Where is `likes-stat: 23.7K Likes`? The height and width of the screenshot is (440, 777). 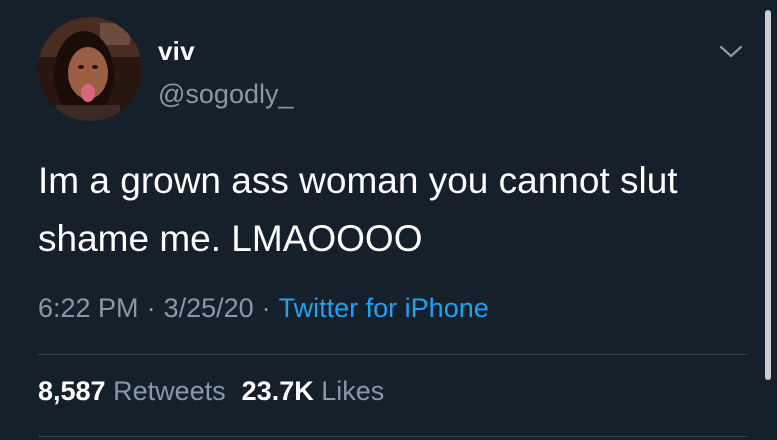
likes-stat: 23.7K Likes is located at coordinates (313, 391).